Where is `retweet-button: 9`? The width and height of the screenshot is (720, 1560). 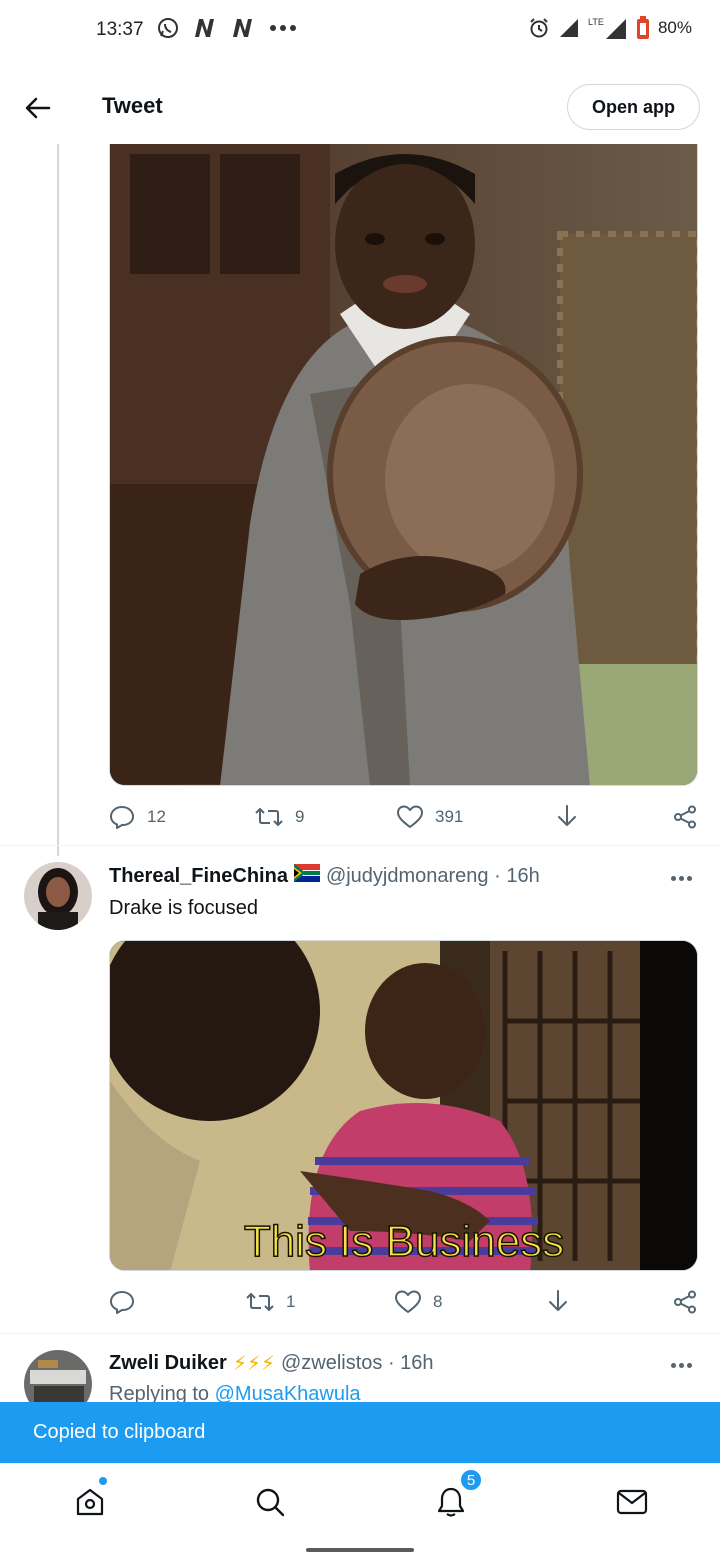
retweet-button: 9 is located at coordinates (279, 817).